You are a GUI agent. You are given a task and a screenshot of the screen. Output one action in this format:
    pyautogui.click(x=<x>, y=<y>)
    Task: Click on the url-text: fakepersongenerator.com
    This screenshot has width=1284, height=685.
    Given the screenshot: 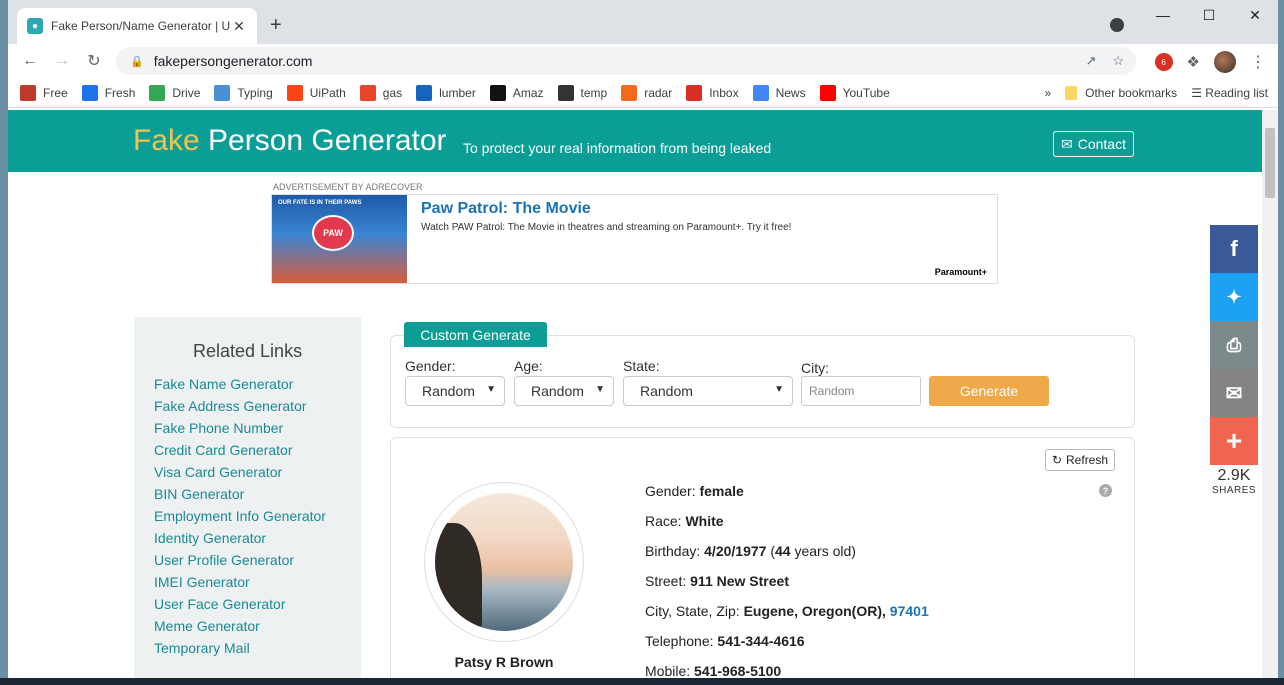 What is the action you would take?
    pyautogui.click(x=233, y=61)
    